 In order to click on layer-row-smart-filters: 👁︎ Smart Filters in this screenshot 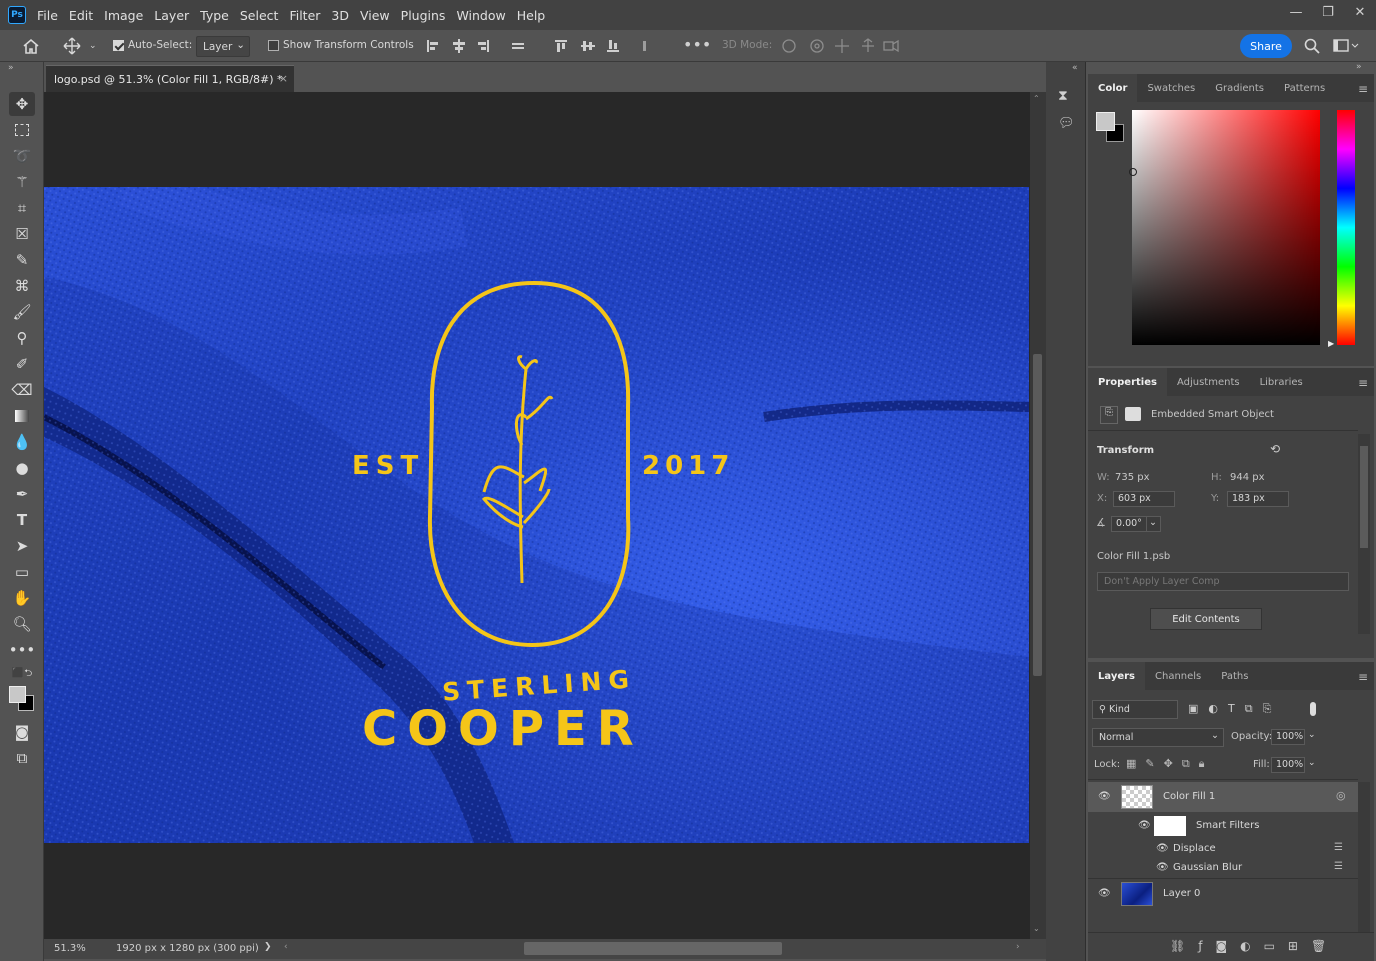, I will do `click(1223, 826)`.